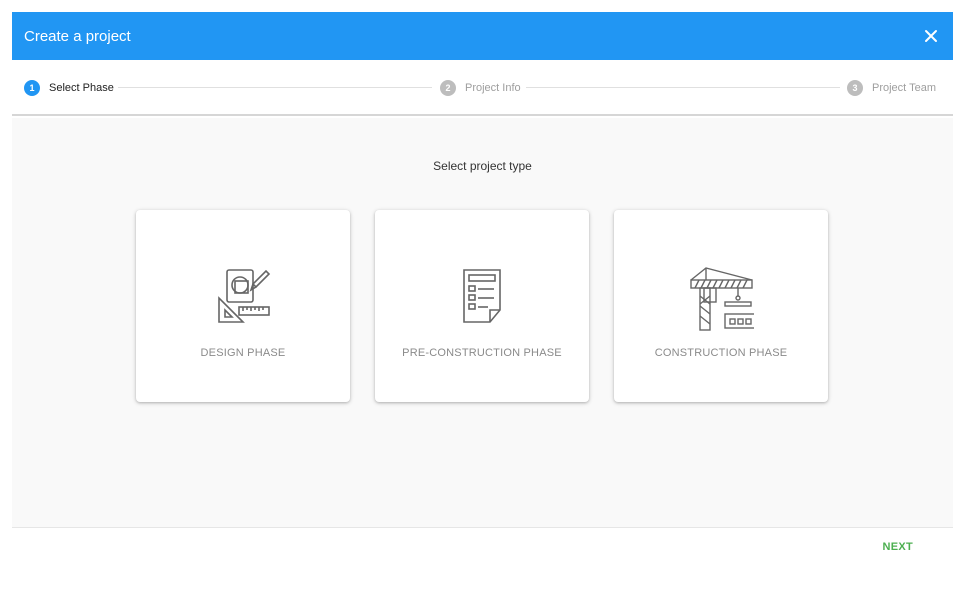 The height and width of the screenshot is (590, 964). Describe the element at coordinates (81, 88) in the screenshot. I see `step-label: Select Phase` at that location.